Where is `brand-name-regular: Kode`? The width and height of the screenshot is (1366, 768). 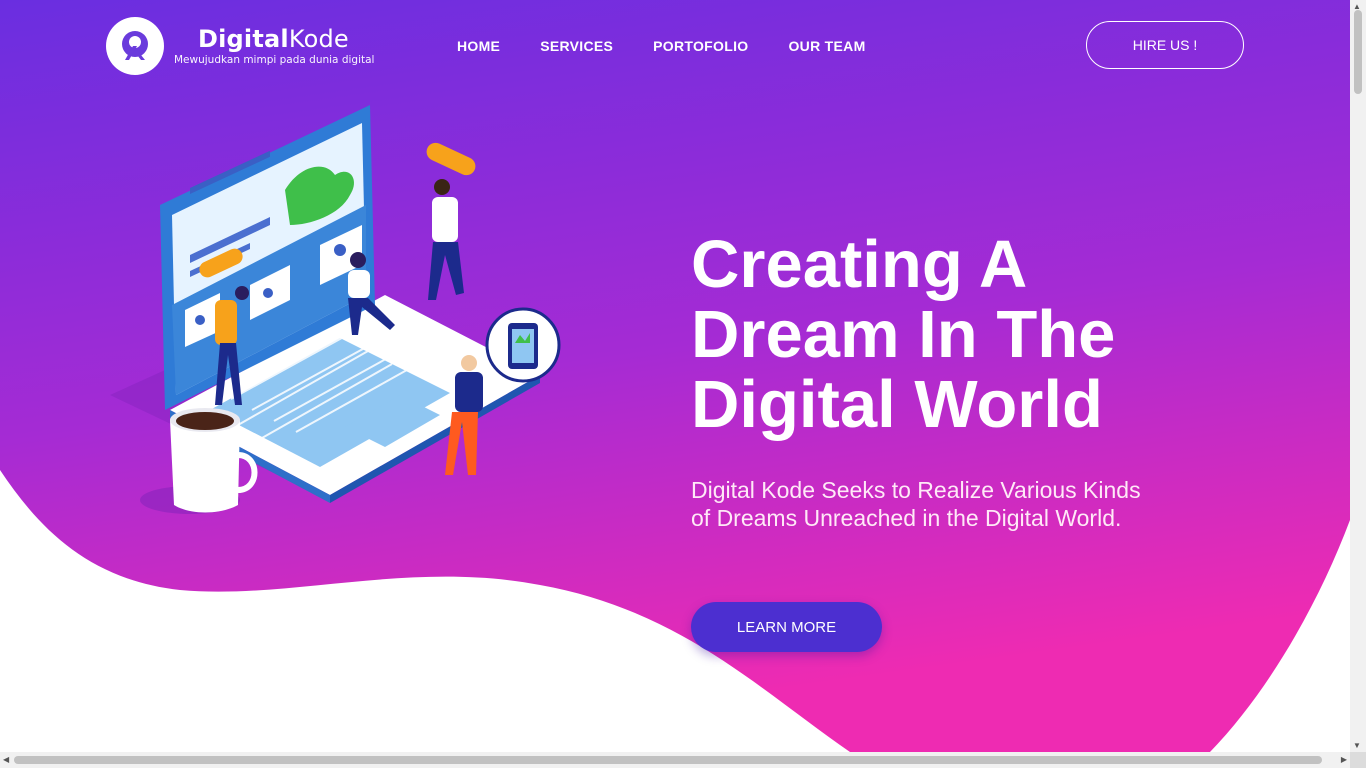
brand-name-regular: Kode is located at coordinates (318, 39).